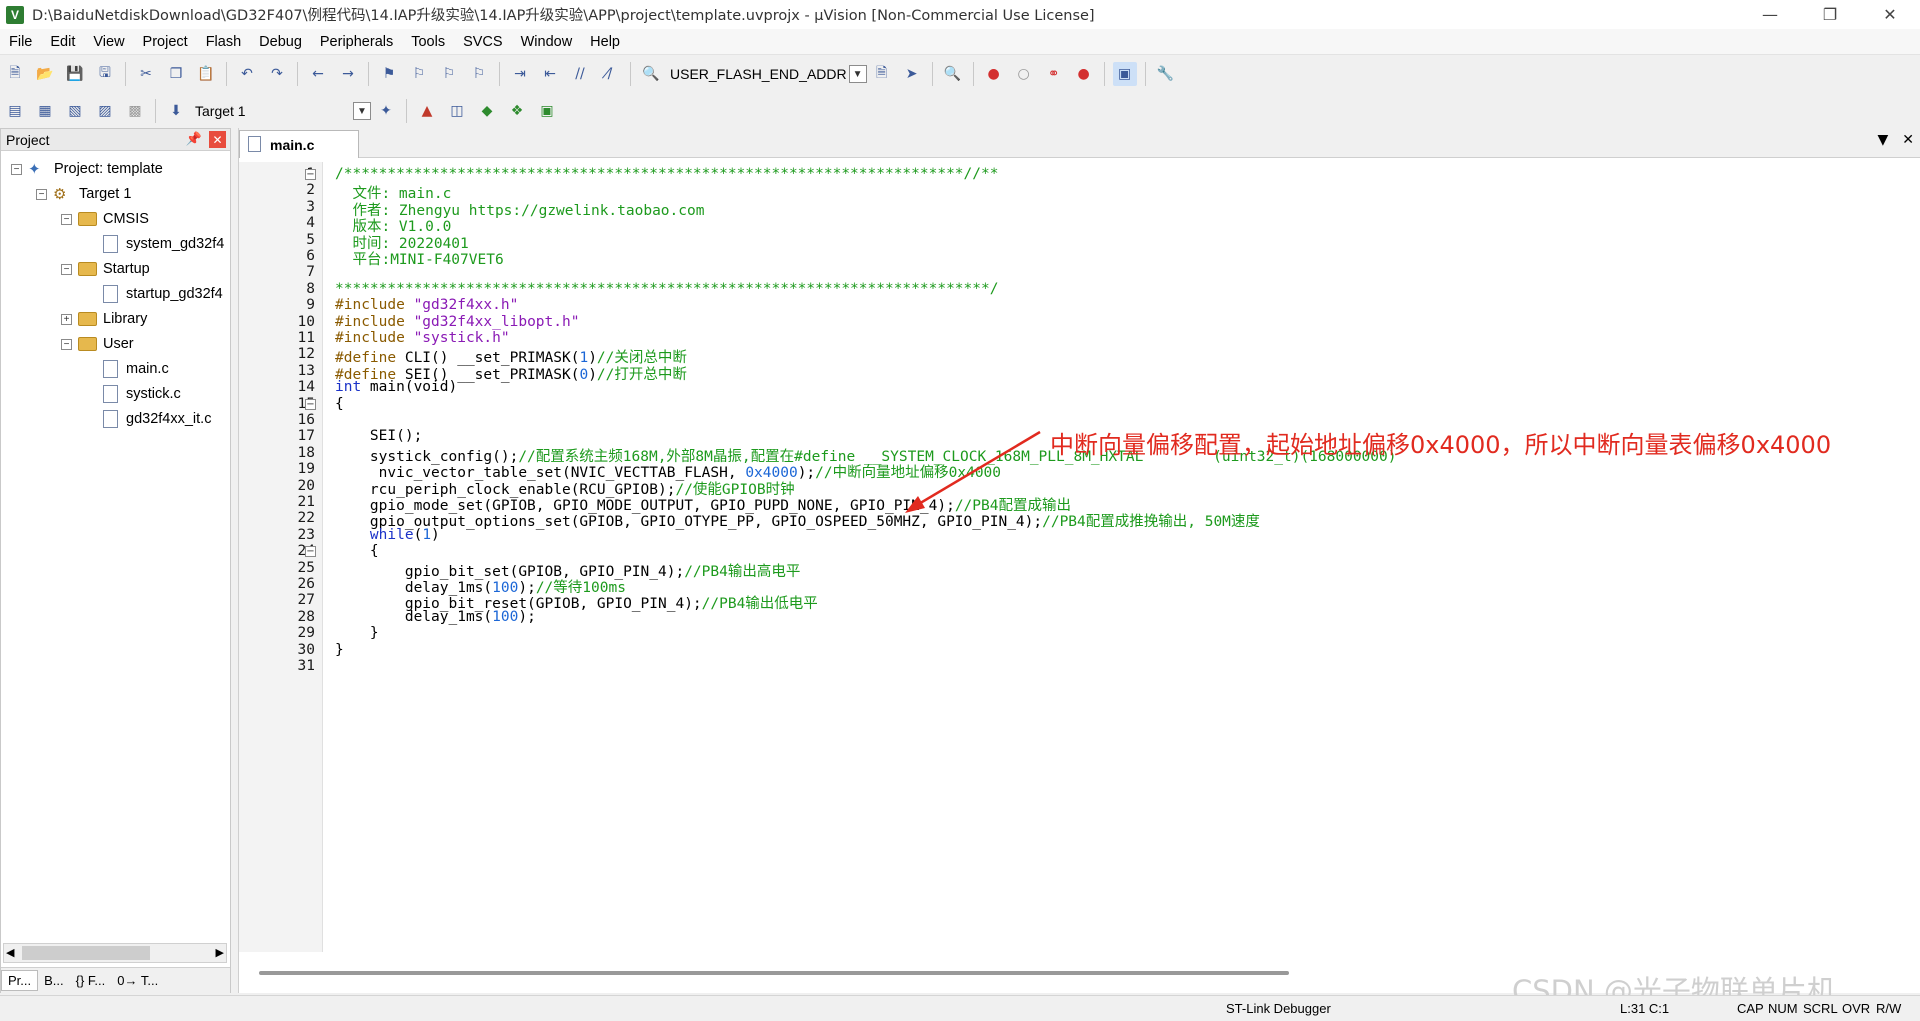 This screenshot has height=1021, width=1920. What do you see at coordinates (104, 319) in the screenshot?
I see `tree-item-folder: + Library` at bounding box center [104, 319].